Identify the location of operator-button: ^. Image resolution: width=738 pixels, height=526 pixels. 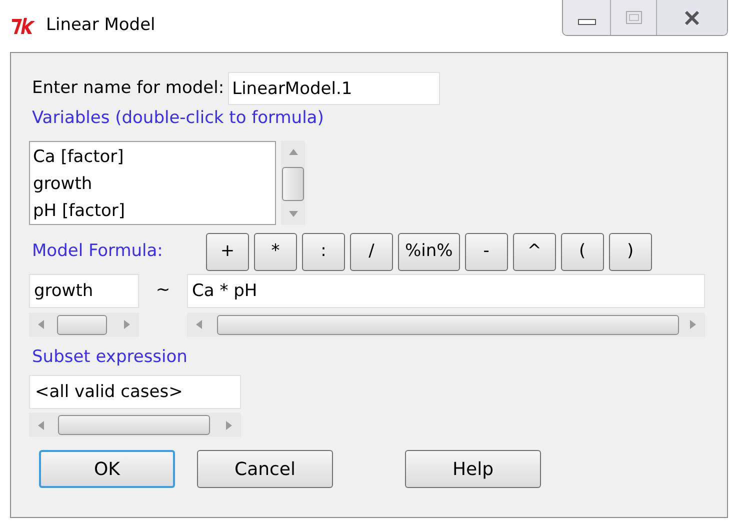
(534, 251).